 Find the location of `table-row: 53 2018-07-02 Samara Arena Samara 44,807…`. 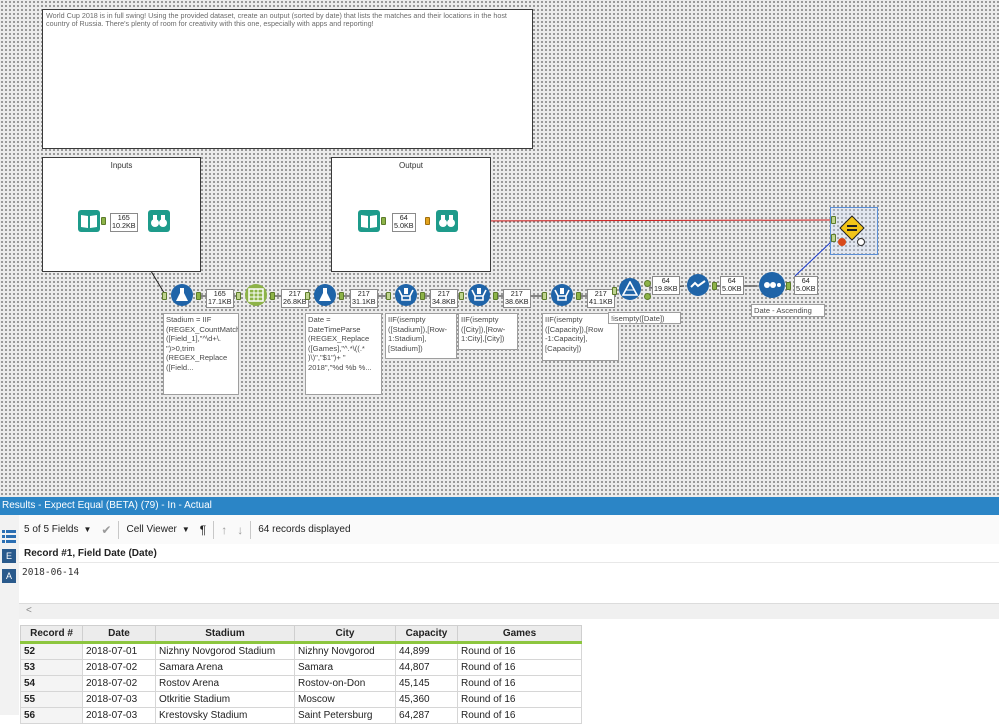

table-row: 53 2018-07-02 Samara Arena Samara 44,807… is located at coordinates (301, 667).